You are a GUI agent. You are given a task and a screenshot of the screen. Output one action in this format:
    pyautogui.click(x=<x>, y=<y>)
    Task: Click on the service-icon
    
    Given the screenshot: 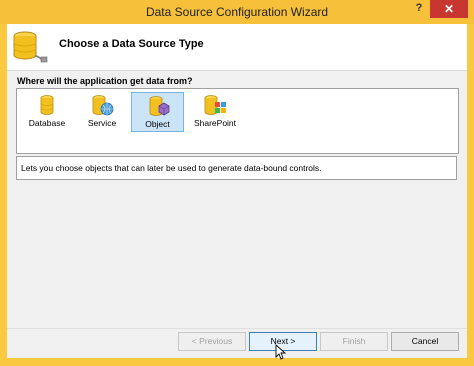 What is the action you would take?
    pyautogui.click(x=103, y=105)
    